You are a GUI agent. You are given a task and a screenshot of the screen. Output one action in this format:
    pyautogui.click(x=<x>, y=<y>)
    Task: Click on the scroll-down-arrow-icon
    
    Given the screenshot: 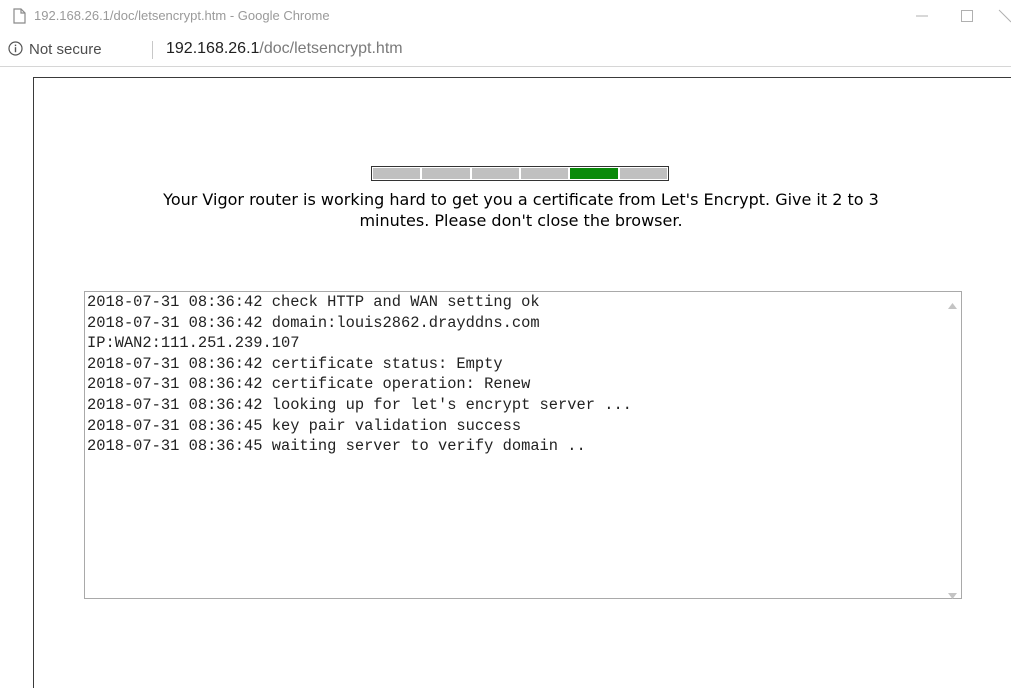 What is the action you would take?
    pyautogui.click(x=952, y=592)
    